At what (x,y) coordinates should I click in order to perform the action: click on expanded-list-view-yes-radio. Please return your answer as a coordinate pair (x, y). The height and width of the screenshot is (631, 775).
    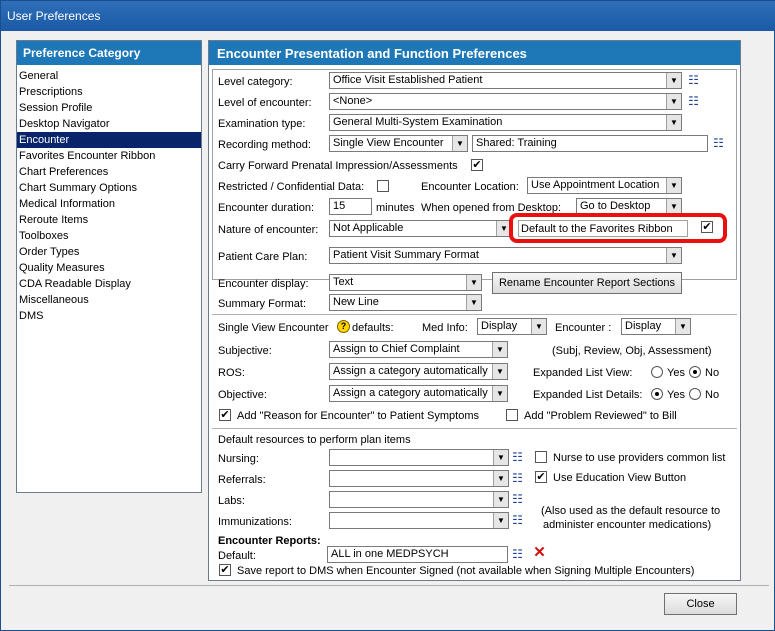
    Looking at the image, I should click on (657, 372).